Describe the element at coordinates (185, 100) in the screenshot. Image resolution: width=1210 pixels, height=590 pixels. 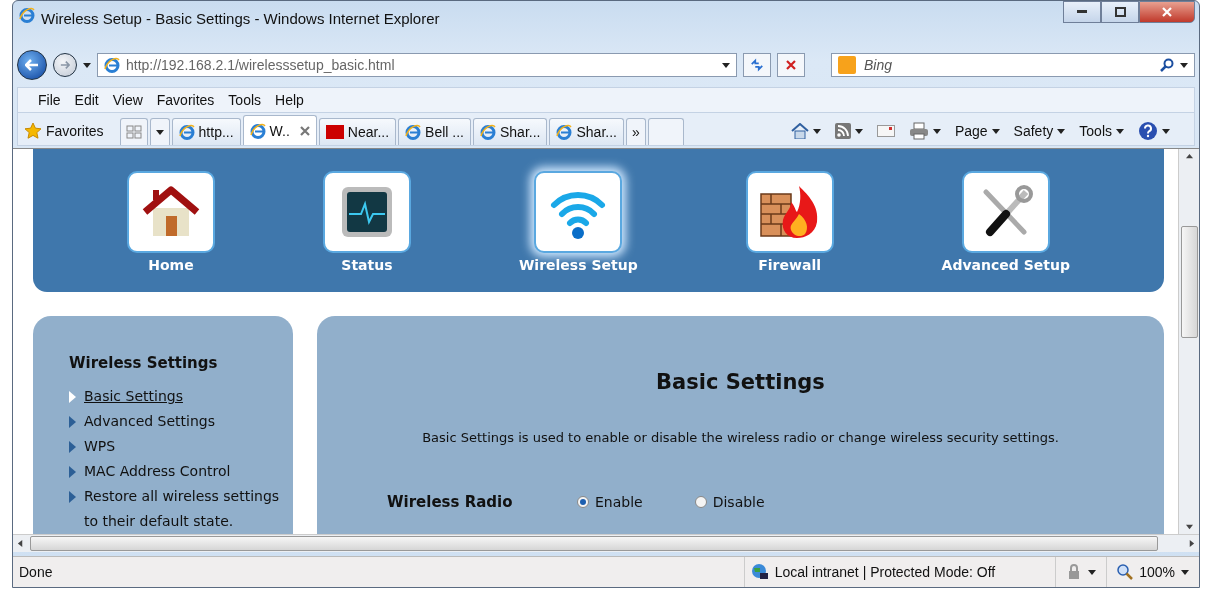
I see `menu-item: Favorites` at that location.